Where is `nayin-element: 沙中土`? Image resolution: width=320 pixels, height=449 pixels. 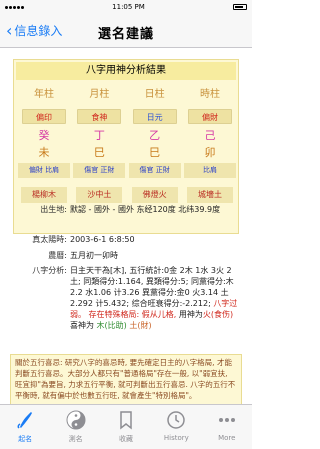 nayin-element: 沙中土 is located at coordinates (99, 195).